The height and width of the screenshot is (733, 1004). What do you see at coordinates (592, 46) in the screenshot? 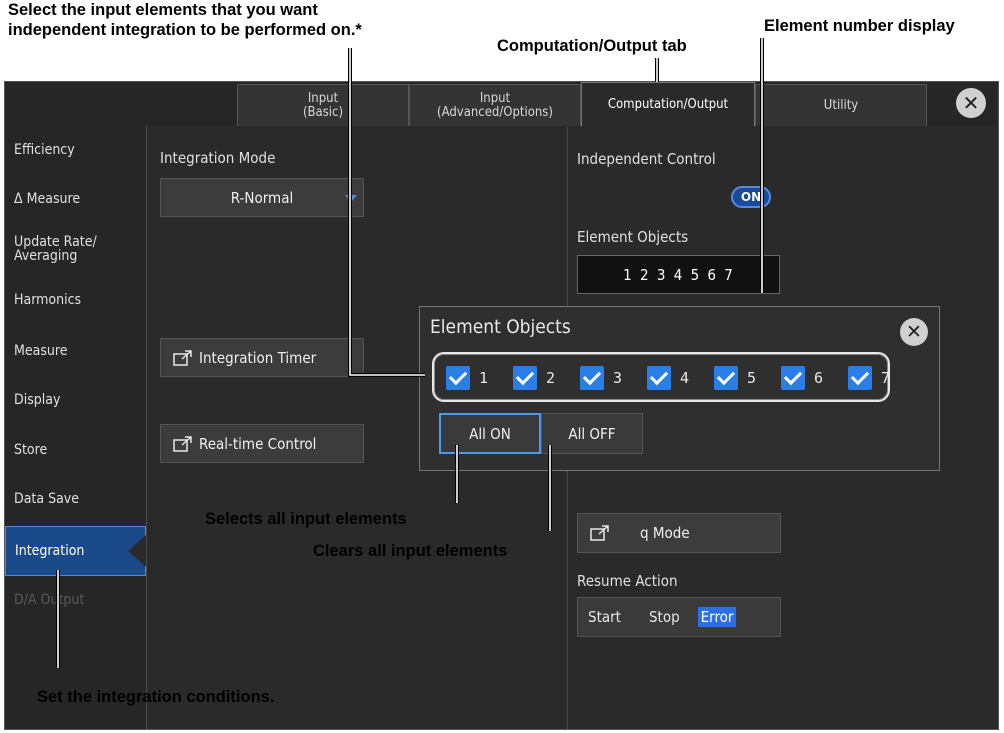
I see `callout-computation-tab: Computation/Output tab` at bounding box center [592, 46].